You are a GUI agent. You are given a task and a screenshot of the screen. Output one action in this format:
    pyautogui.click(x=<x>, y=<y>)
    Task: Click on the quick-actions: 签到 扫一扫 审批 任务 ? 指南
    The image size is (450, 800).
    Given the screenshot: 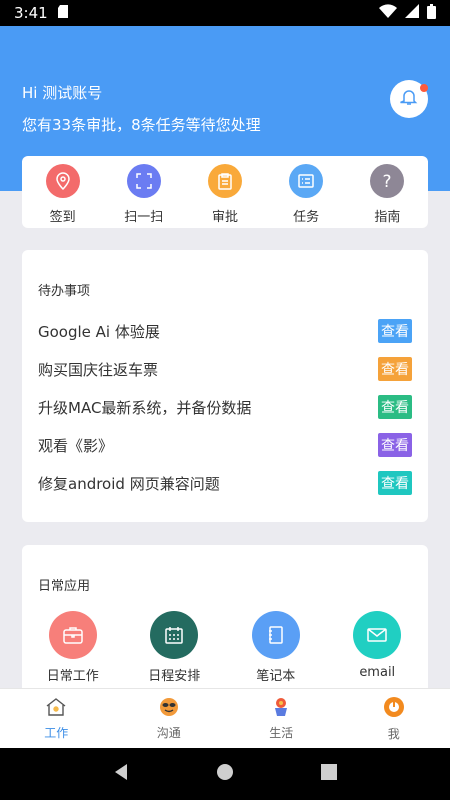 What is the action you would take?
    pyautogui.click(x=225, y=192)
    